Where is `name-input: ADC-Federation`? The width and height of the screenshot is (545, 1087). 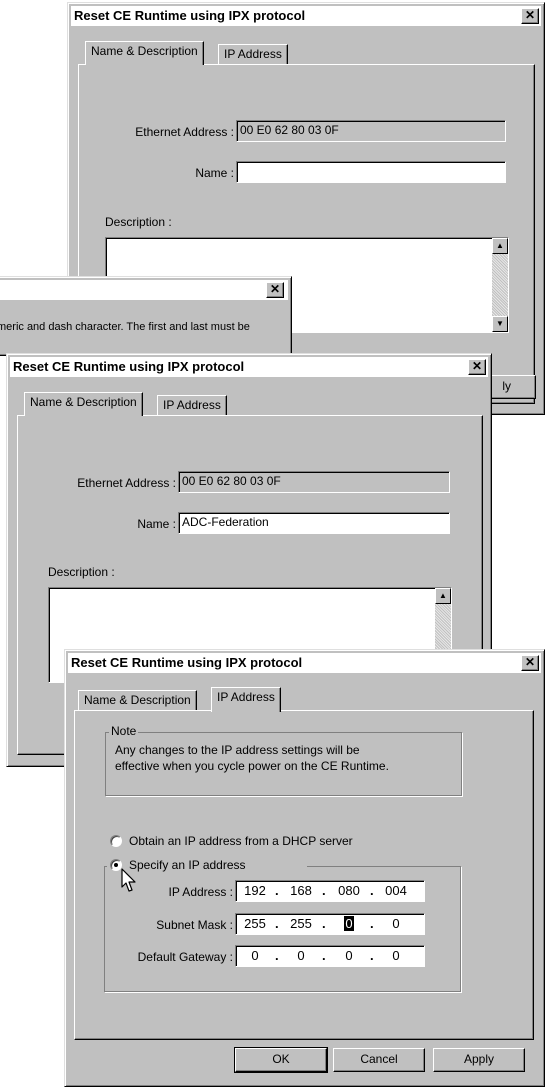
name-input: ADC-Federation is located at coordinates (314, 523).